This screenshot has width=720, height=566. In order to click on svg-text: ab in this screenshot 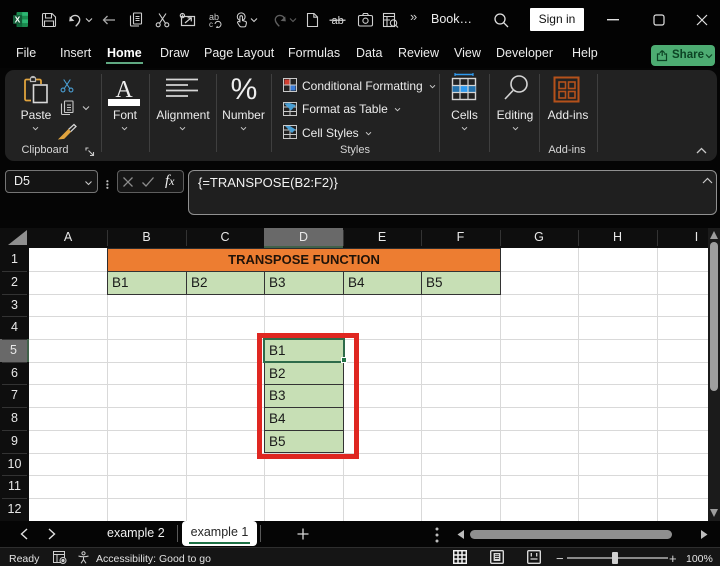, I will do `click(338, 21)`.